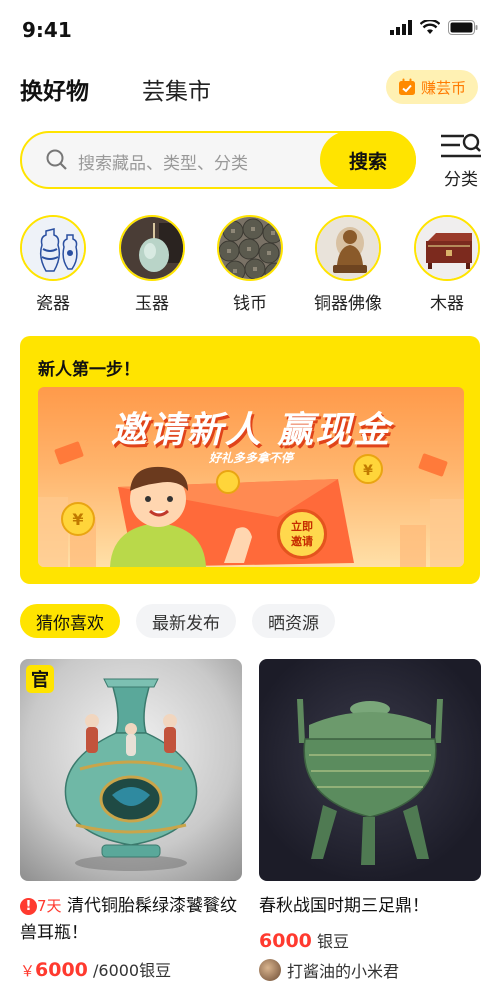  Describe the element at coordinates (447, 304) in the screenshot. I see `category-label: 木器` at that location.